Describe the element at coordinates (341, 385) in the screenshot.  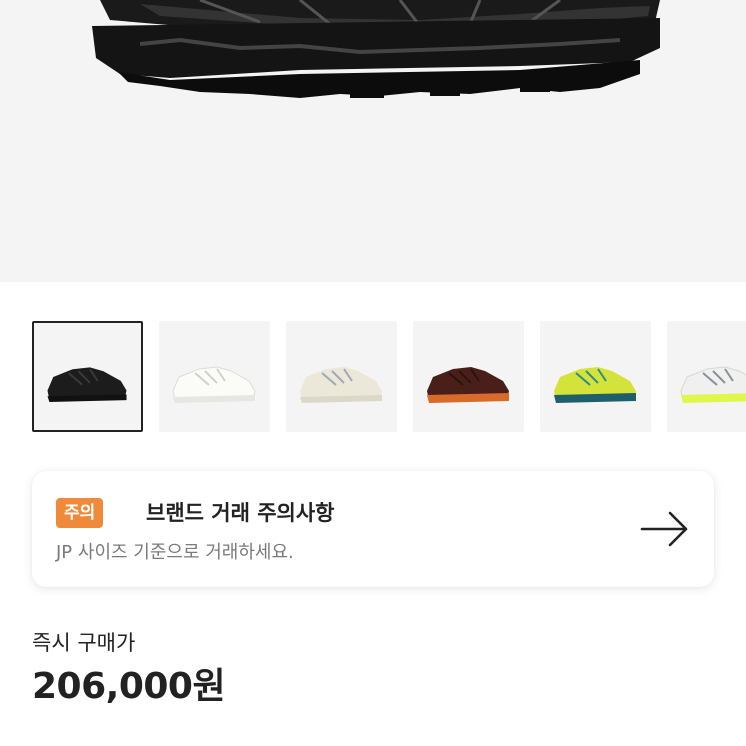
I see `cream-sneaker-thumb` at that location.